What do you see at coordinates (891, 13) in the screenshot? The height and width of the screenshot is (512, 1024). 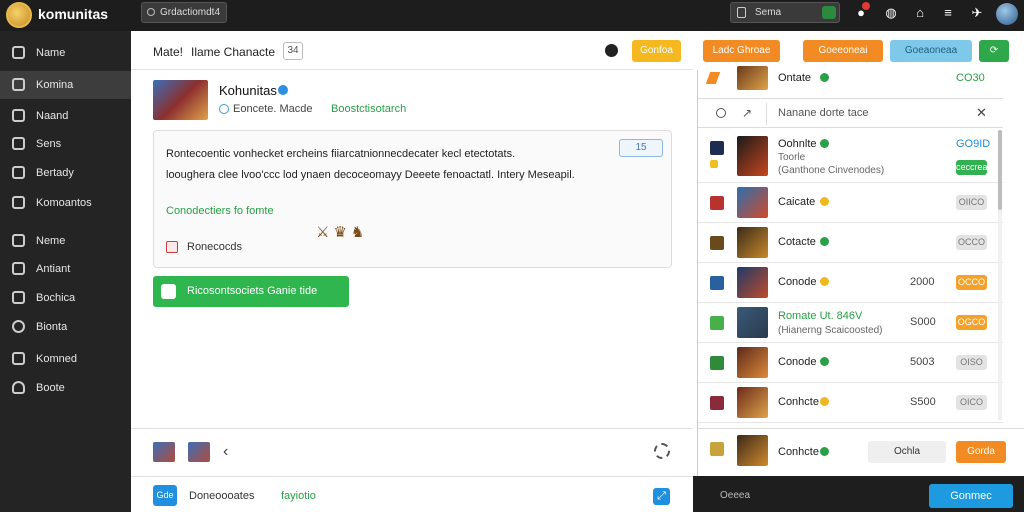 I see `globe-icon: ◍` at bounding box center [891, 13].